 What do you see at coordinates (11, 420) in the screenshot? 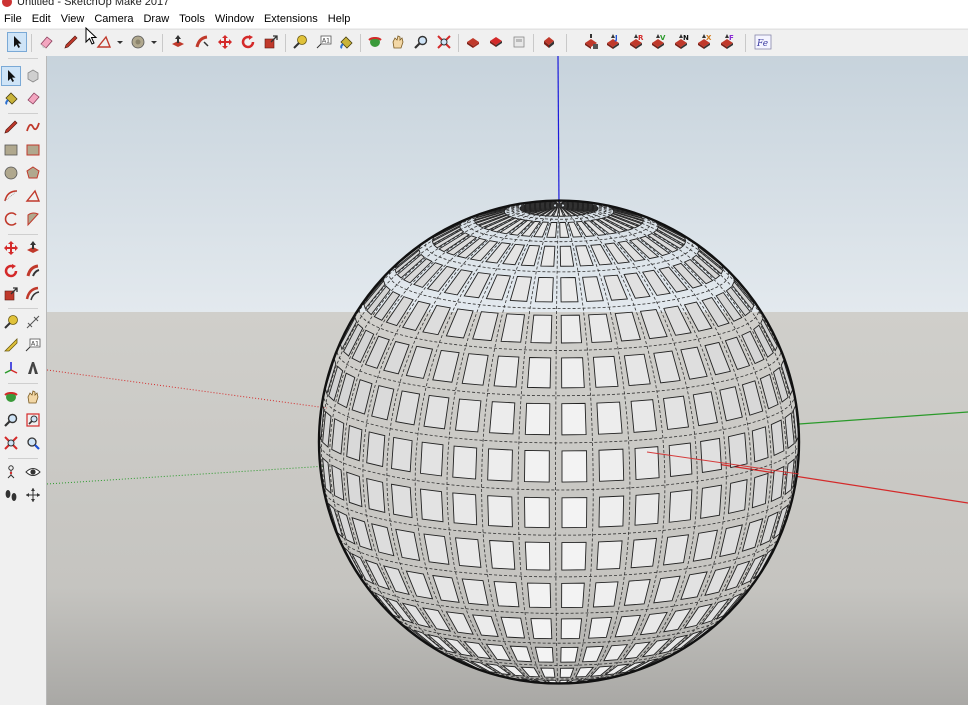
I see `sidebar-zoom-button` at bounding box center [11, 420].